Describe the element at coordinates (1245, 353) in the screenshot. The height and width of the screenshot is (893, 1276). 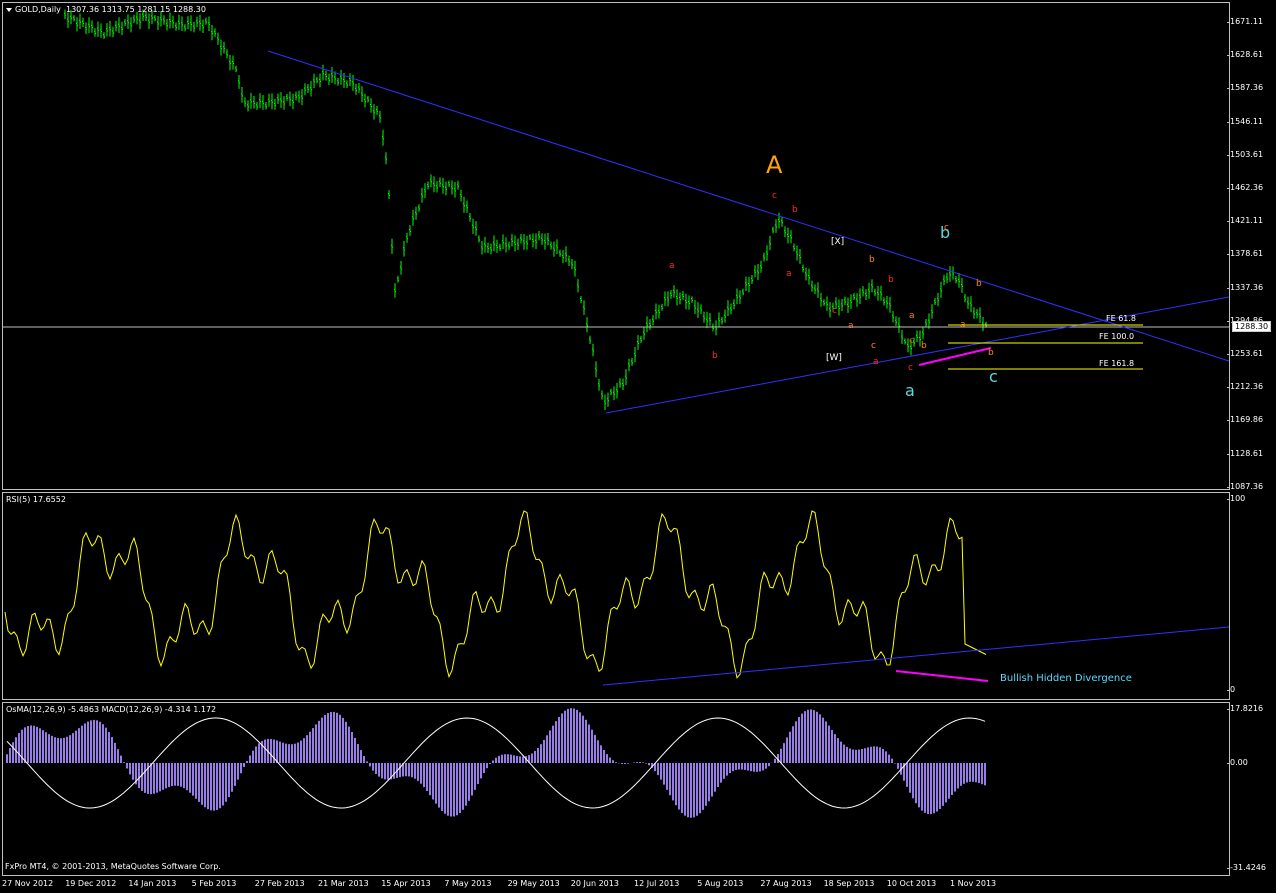
I see `price-scale-tick: 1253.61` at that location.